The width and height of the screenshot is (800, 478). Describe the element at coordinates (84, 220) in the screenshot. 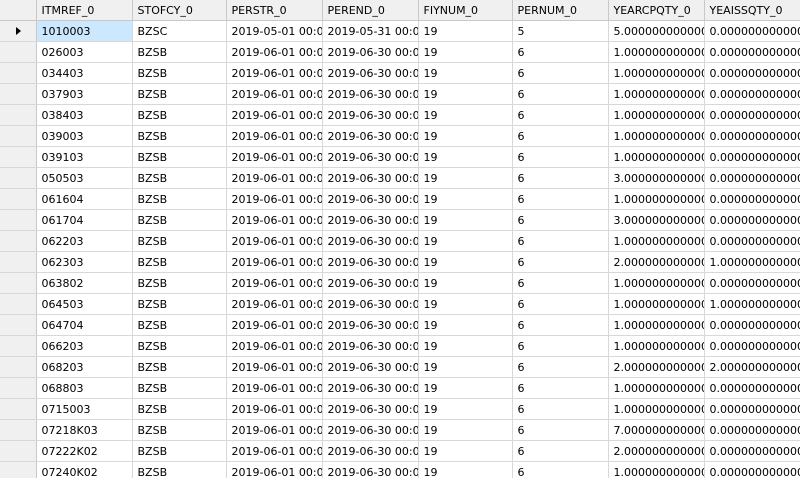

I see `cell-itmref: 061704` at that location.